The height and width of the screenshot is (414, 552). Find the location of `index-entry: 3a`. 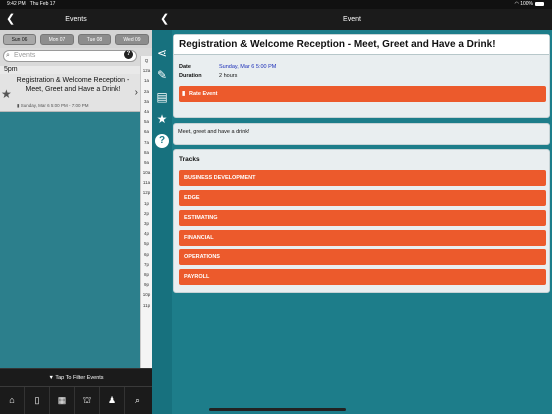

index-entry: 3a is located at coordinates (146, 102).